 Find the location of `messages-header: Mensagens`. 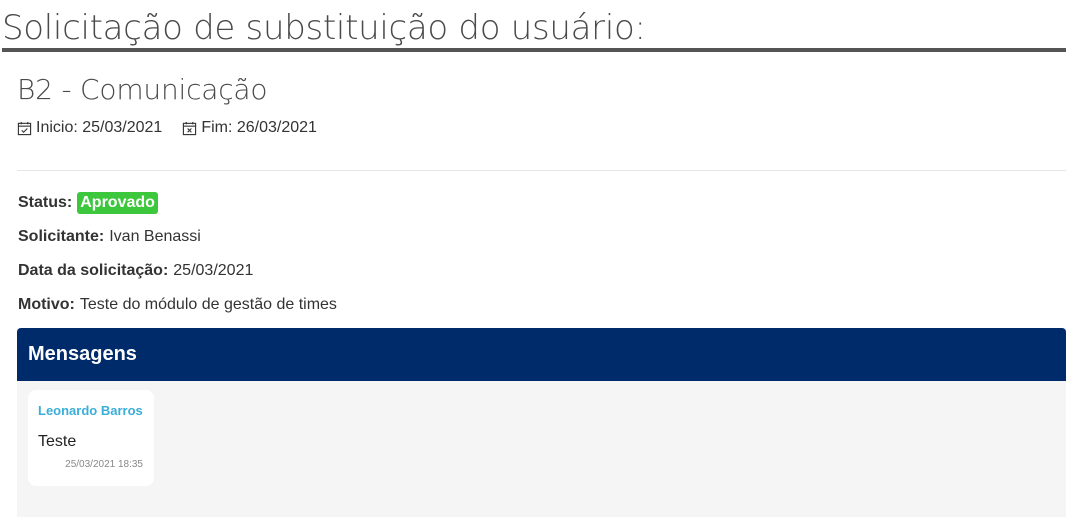

messages-header: Mensagens is located at coordinates (541, 354).